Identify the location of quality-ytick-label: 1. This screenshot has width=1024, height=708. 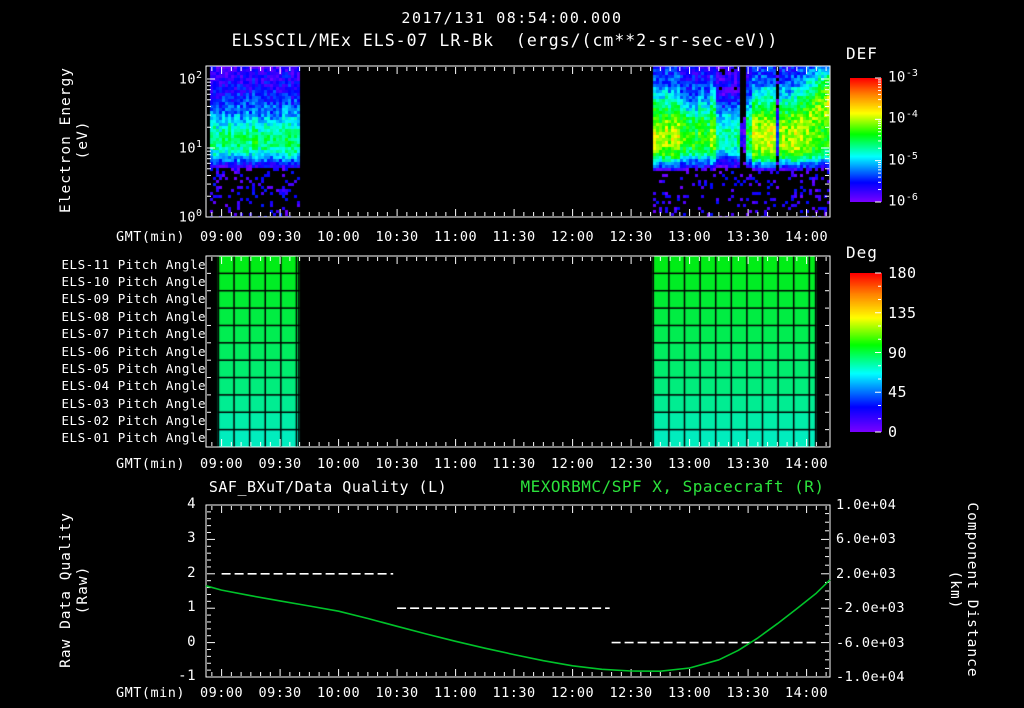
(191, 607).